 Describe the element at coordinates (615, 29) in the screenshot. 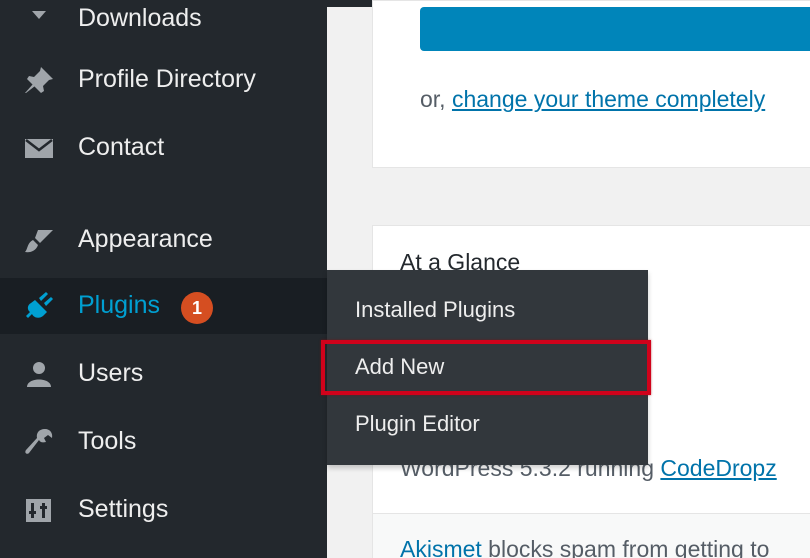

I see `customize-site-button` at that location.